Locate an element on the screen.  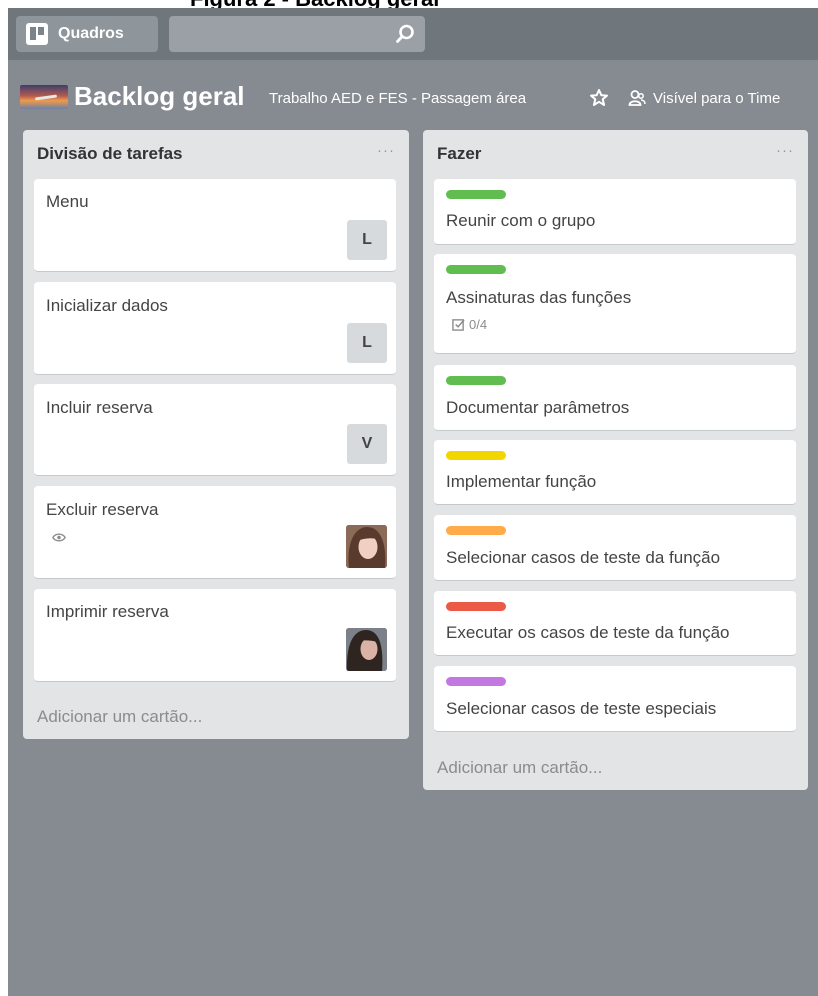
card-title: Documentar parâmetros is located at coordinates (538, 407).